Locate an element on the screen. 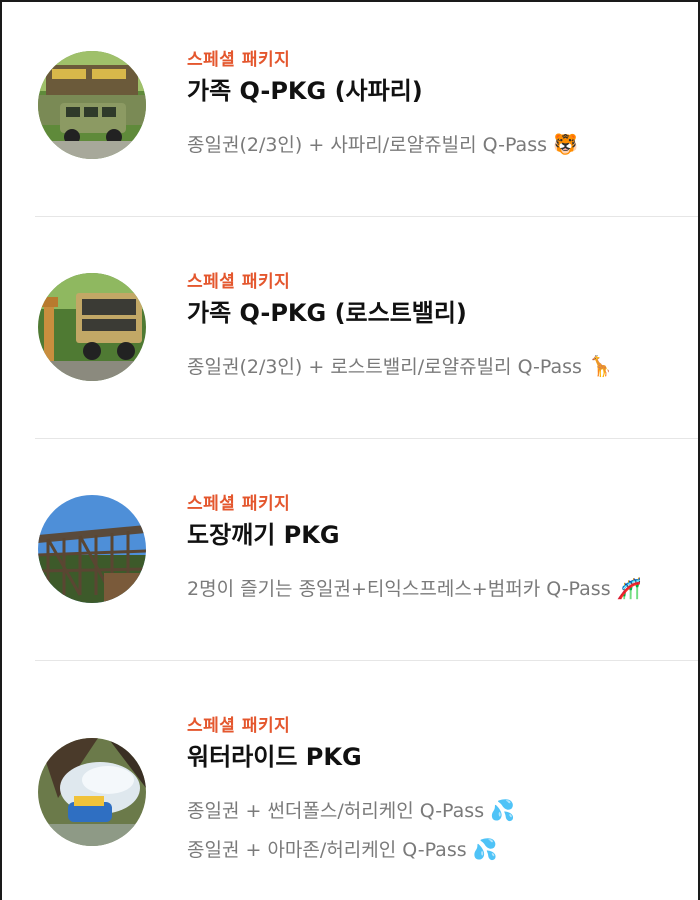  water-ride-photo is located at coordinates (92, 792).